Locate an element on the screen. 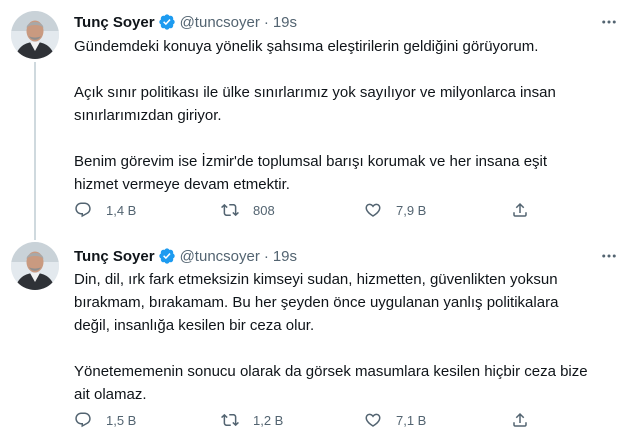  like-count: 7,9 B is located at coordinates (411, 210).